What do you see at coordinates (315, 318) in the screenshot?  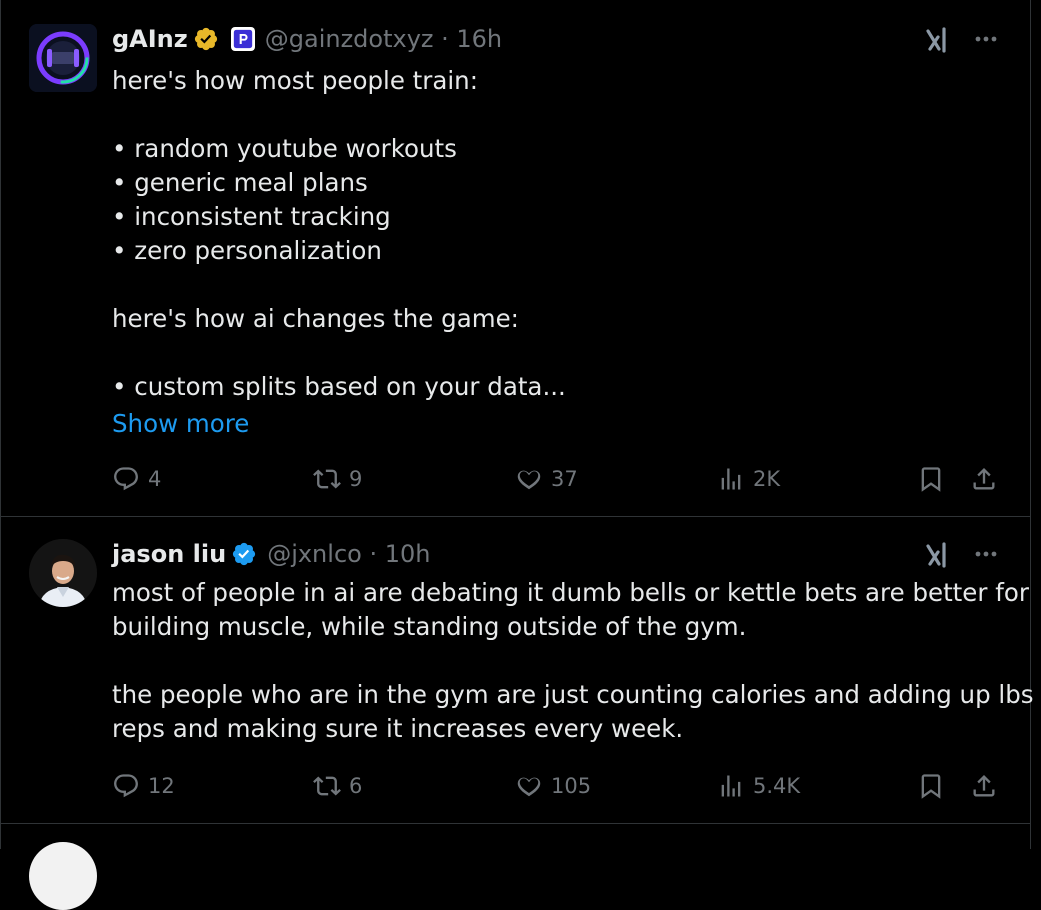 I see `tweet-text-line: here's how ai changes the game:` at bounding box center [315, 318].